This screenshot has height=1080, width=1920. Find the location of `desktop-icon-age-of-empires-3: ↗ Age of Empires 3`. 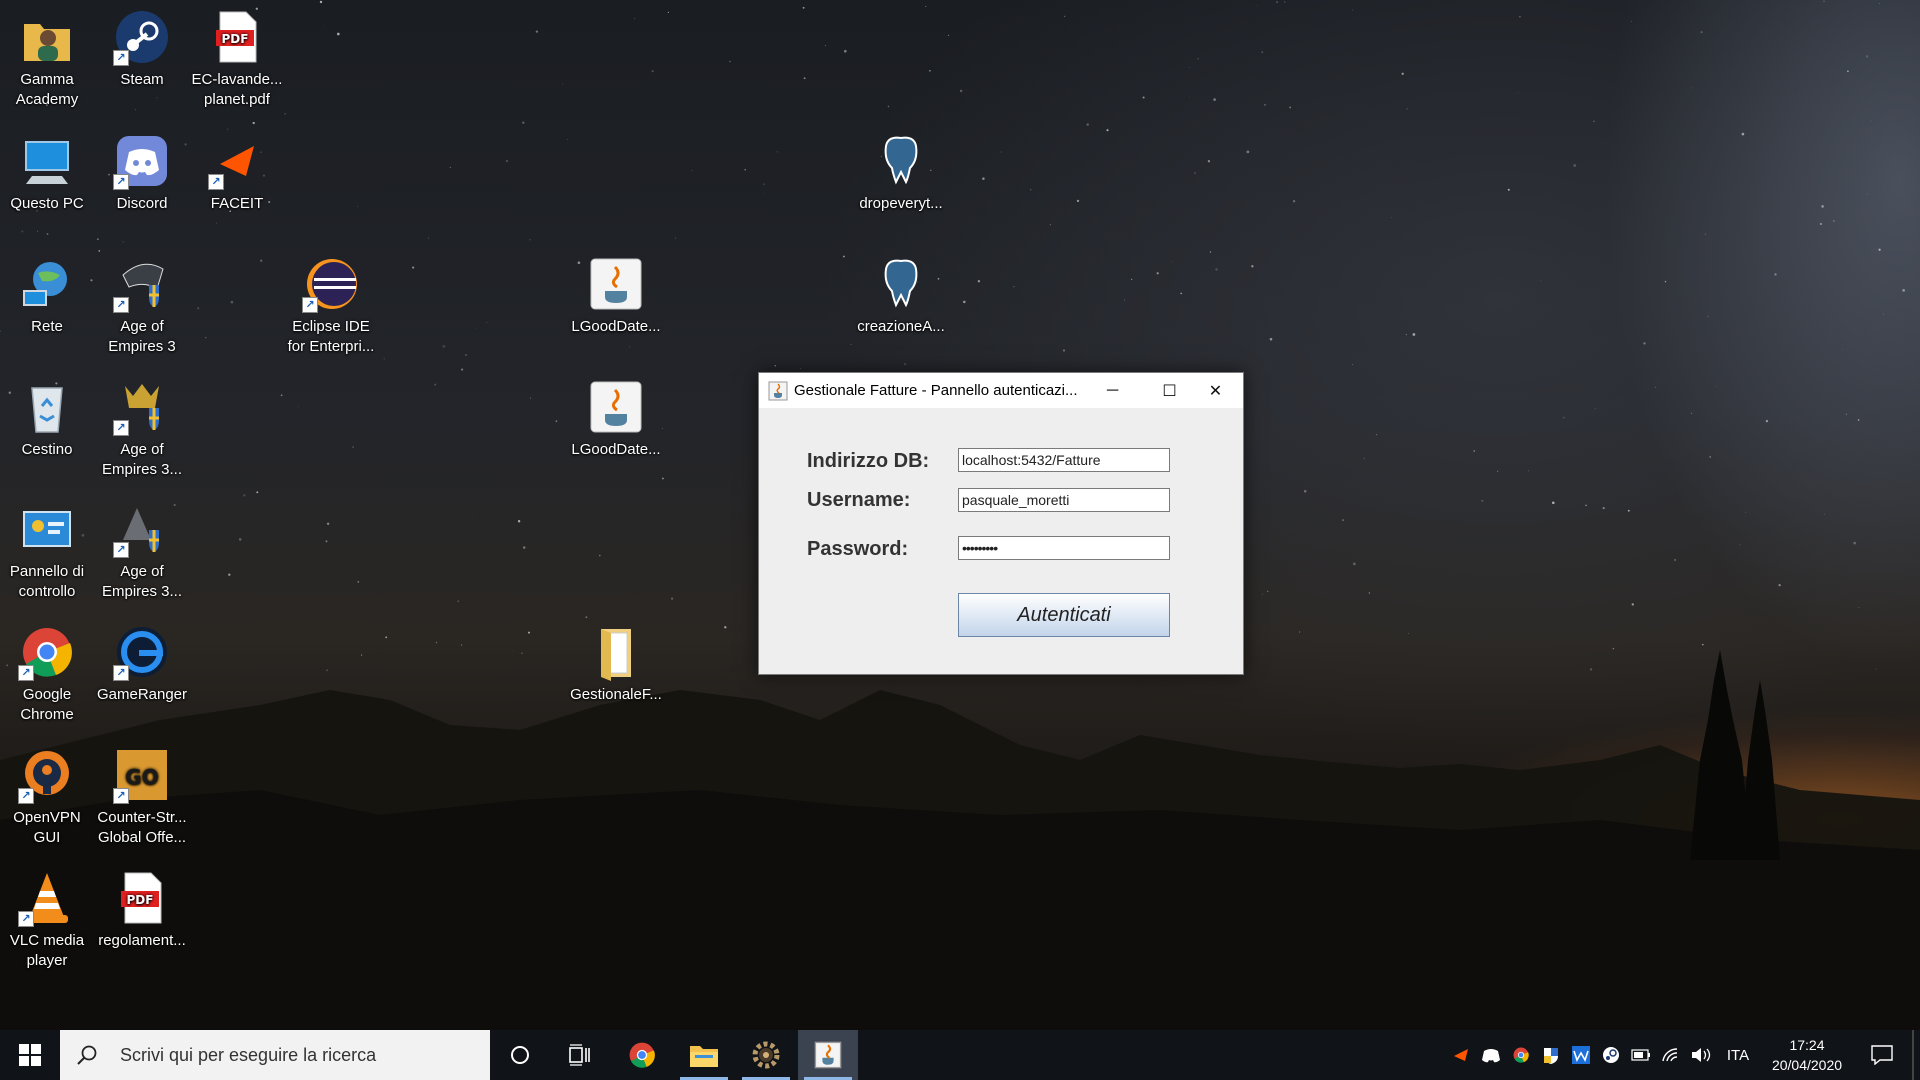

desktop-icon-age-of-empires-3: ↗ Age of Empires 3 is located at coordinates (142, 306).